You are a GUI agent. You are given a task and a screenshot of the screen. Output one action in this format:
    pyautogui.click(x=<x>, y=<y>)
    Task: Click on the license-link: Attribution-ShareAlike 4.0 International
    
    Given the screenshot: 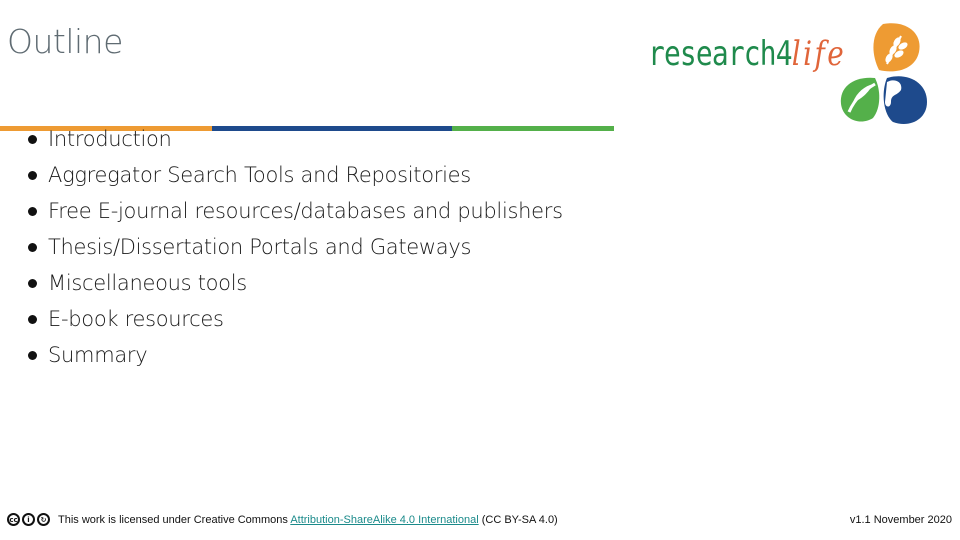 What is the action you would take?
    pyautogui.click(x=384, y=520)
    